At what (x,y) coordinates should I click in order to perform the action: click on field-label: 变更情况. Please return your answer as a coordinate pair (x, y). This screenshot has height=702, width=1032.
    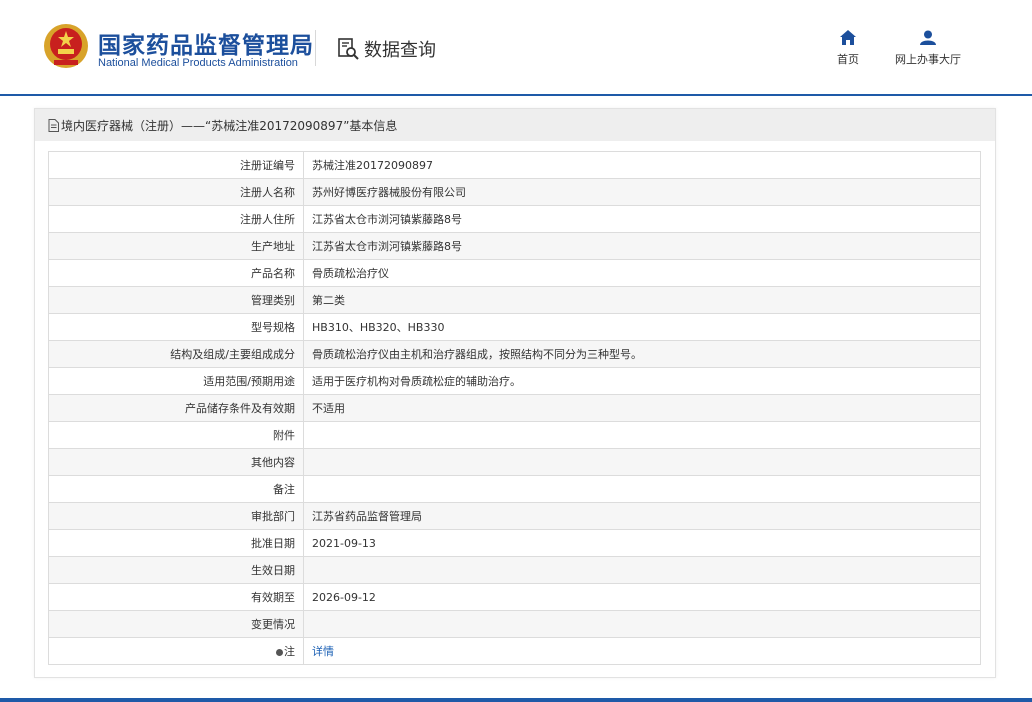
    Looking at the image, I should click on (176, 624).